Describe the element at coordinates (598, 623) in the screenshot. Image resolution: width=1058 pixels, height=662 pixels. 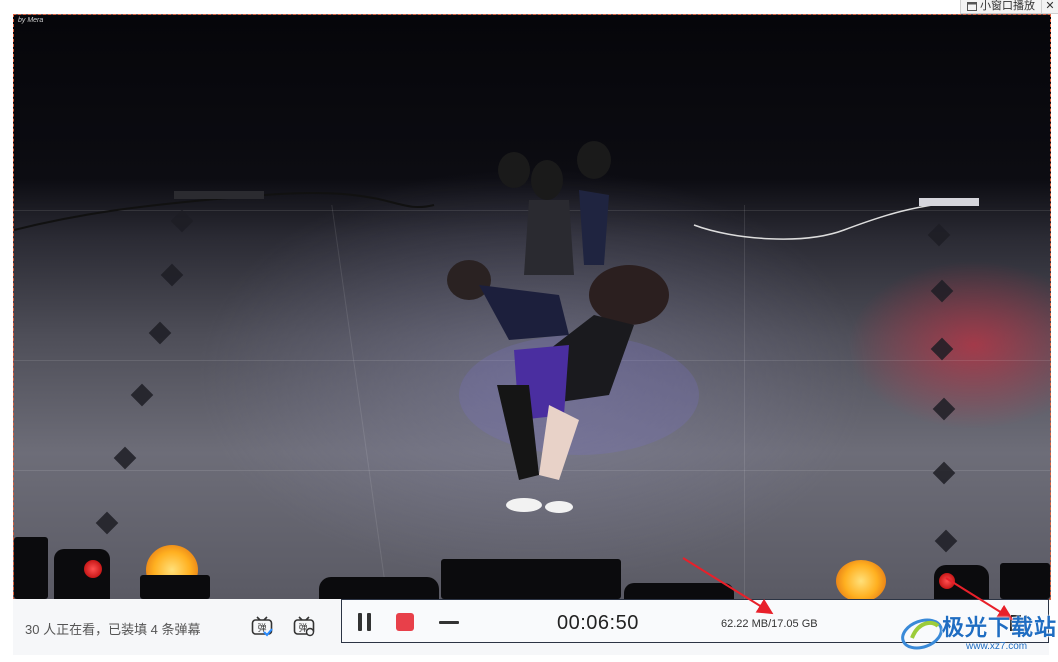
I see `elapsed-time: 00:06:50` at that location.